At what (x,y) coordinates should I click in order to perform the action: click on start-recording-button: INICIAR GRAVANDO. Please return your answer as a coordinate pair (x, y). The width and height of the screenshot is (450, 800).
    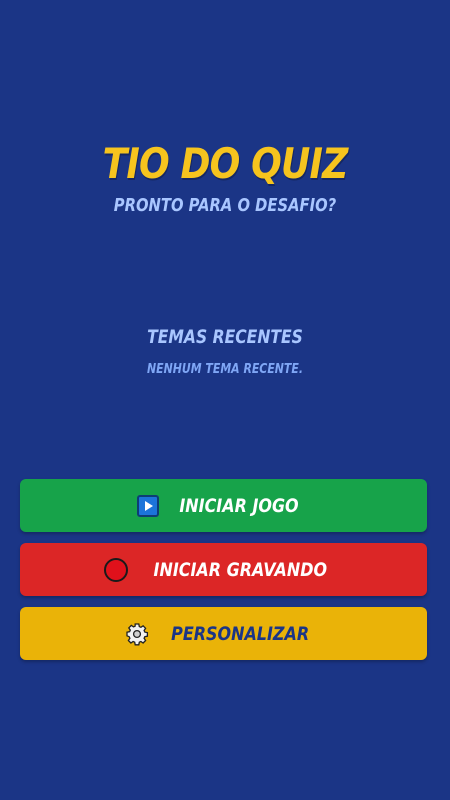
    Looking at the image, I should click on (223, 569).